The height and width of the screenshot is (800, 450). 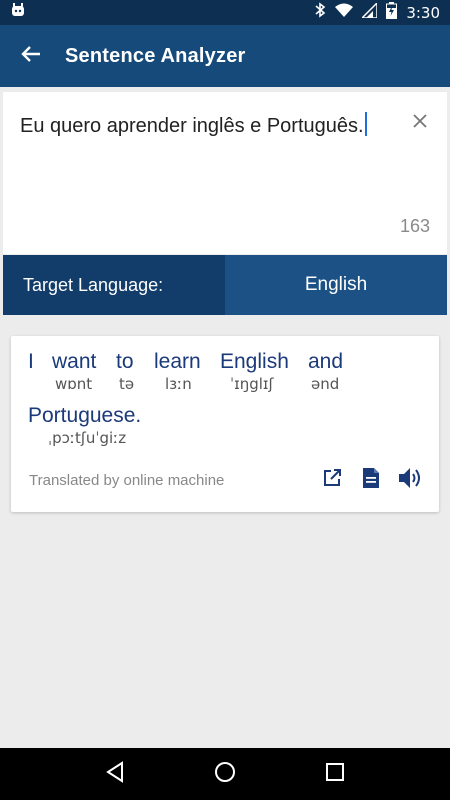 I want to click on translation-credit: Translated by online machine, so click(x=127, y=480).